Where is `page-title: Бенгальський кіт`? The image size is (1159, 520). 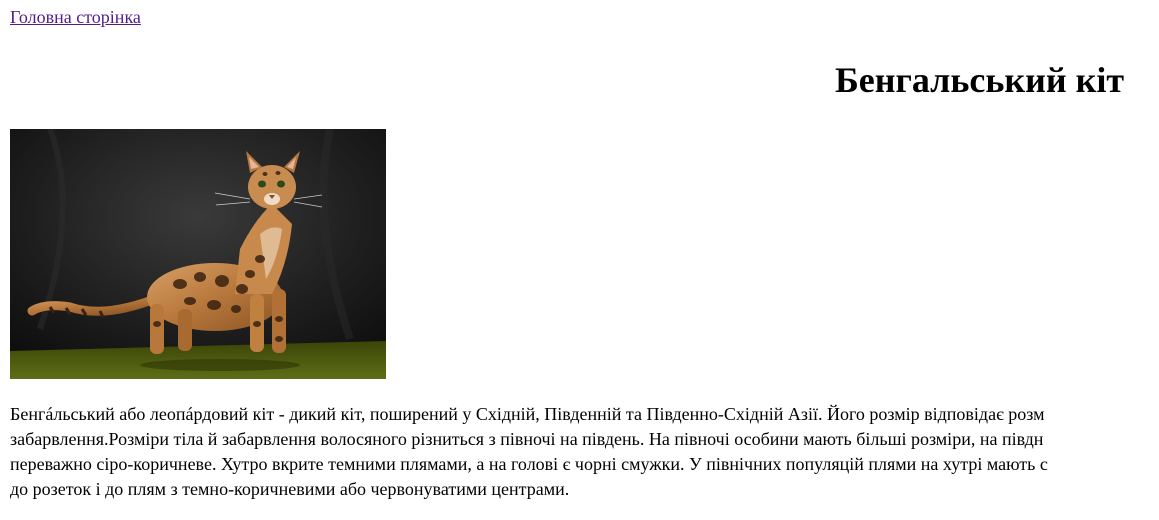 page-title: Бенгальський кіт is located at coordinates (979, 80).